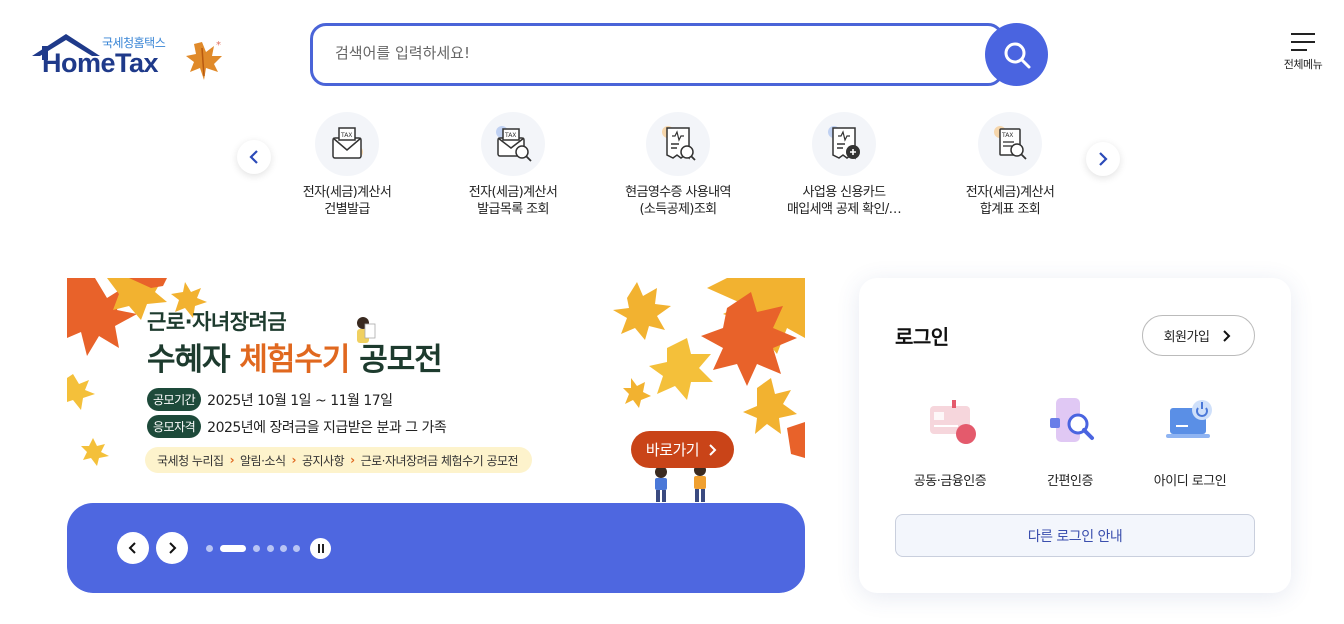  What do you see at coordinates (174, 426) in the screenshot?
I see `banner-tag: 응모자격` at bounding box center [174, 426].